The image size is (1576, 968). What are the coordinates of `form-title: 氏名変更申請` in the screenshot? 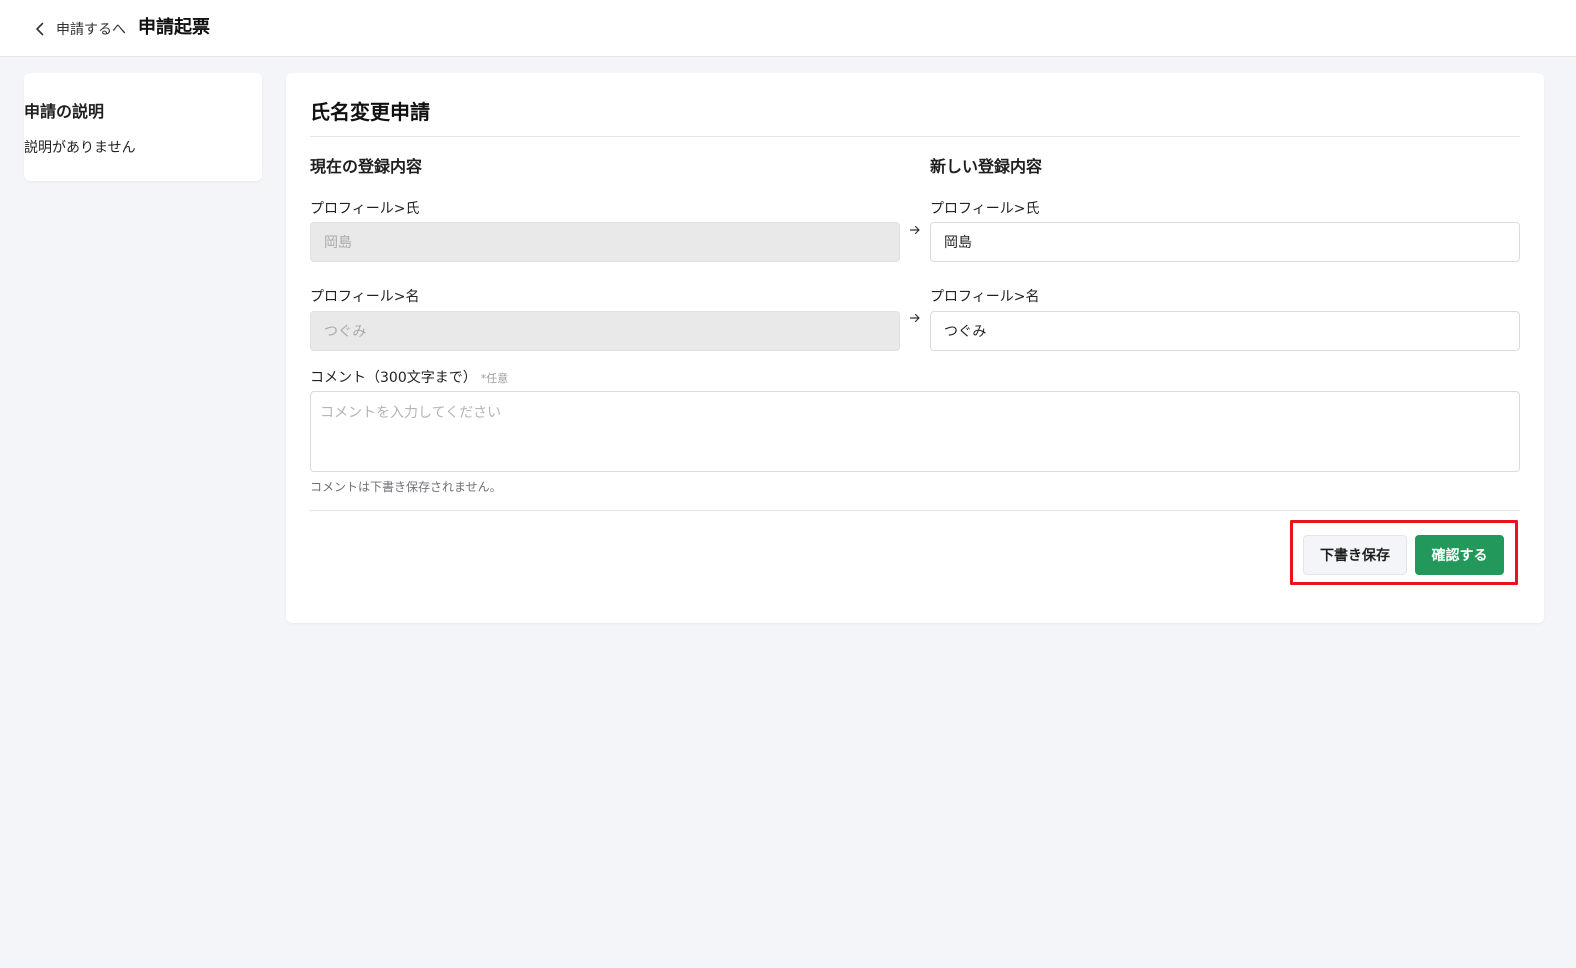 It's located at (370, 112).